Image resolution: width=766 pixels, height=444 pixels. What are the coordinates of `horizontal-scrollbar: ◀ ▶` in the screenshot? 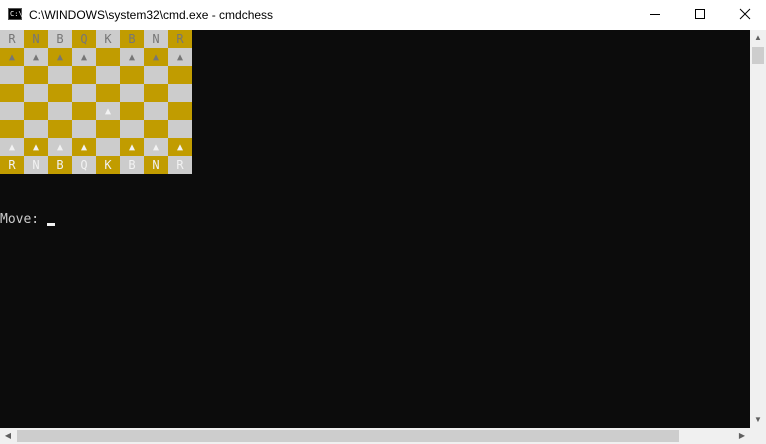 It's located at (375, 436).